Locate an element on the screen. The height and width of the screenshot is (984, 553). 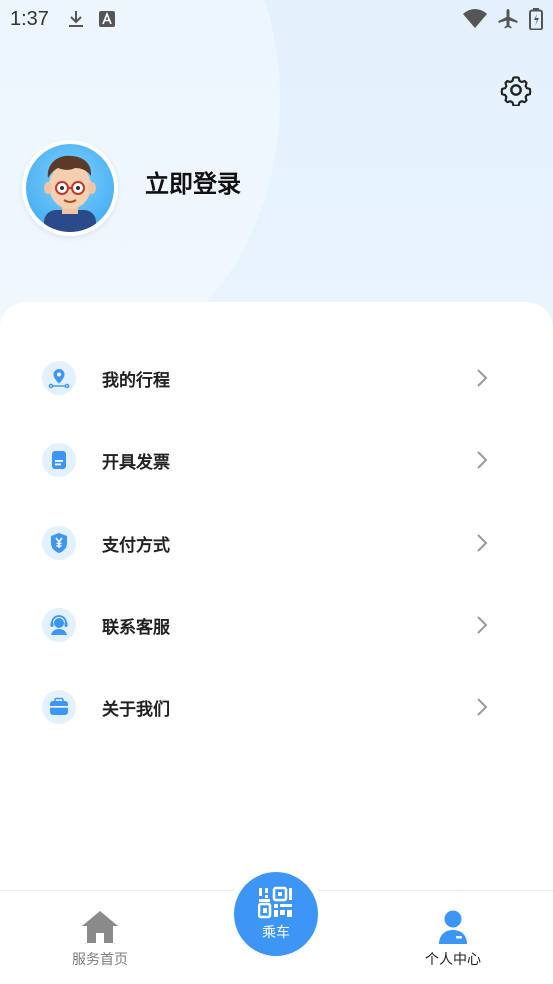
status-bar: 1:37 is located at coordinates (276, 19).